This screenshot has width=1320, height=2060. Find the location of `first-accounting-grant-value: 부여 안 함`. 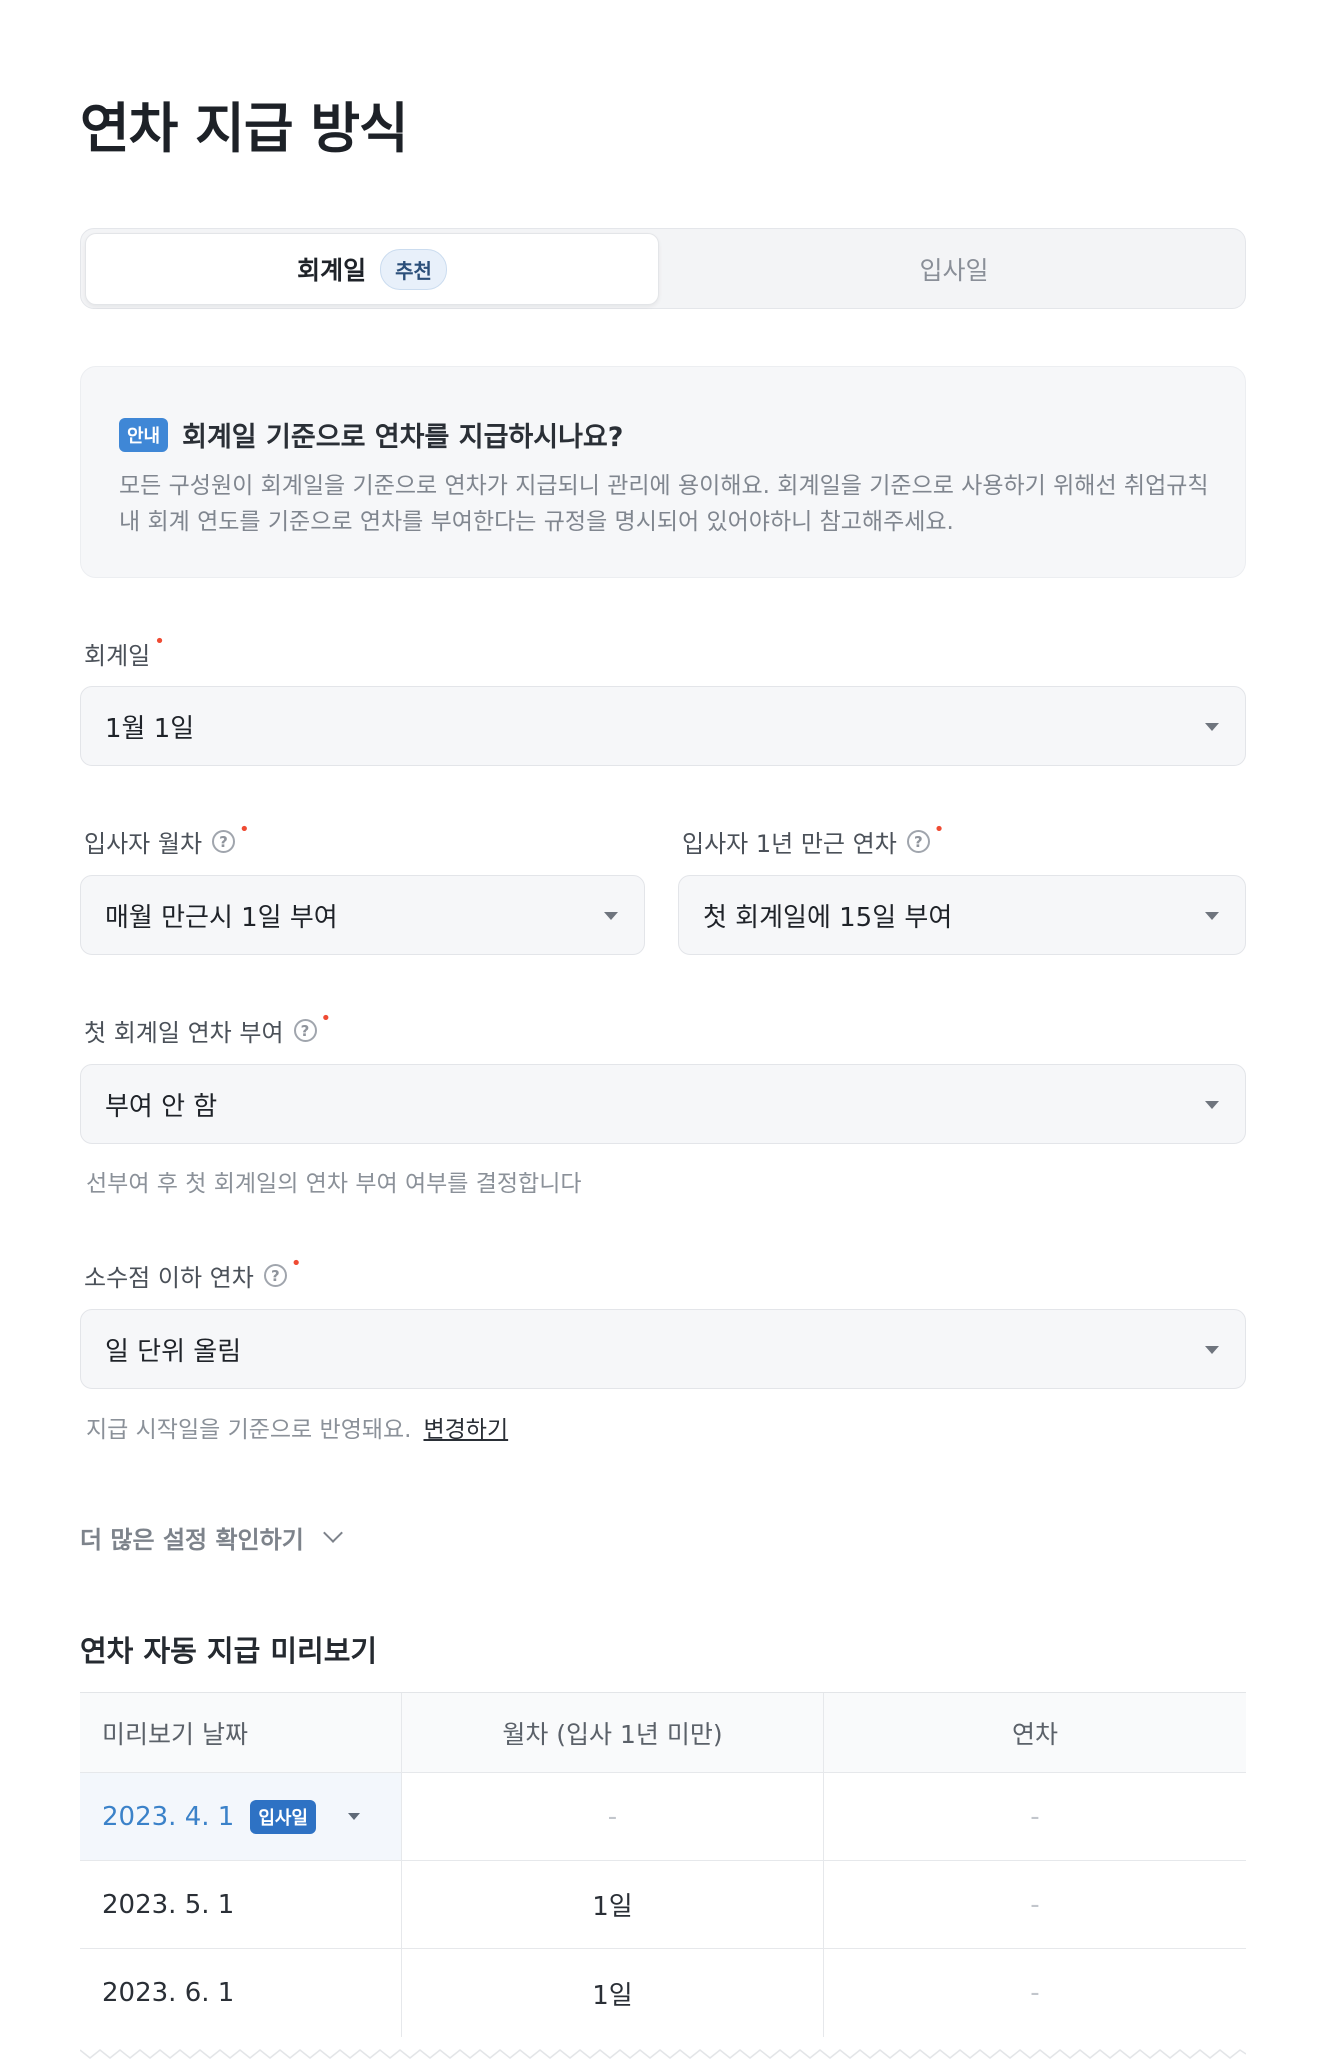

first-accounting-grant-value: 부여 안 함 is located at coordinates (161, 1106).